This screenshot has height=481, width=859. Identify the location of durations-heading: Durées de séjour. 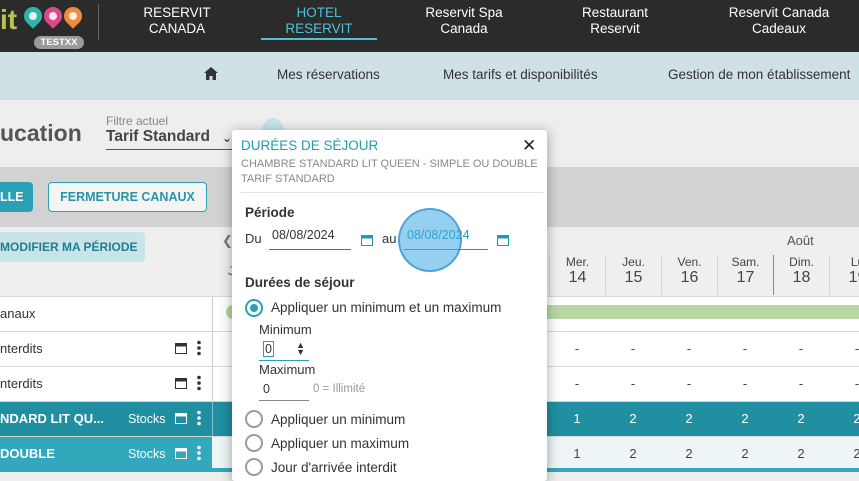
(300, 282).